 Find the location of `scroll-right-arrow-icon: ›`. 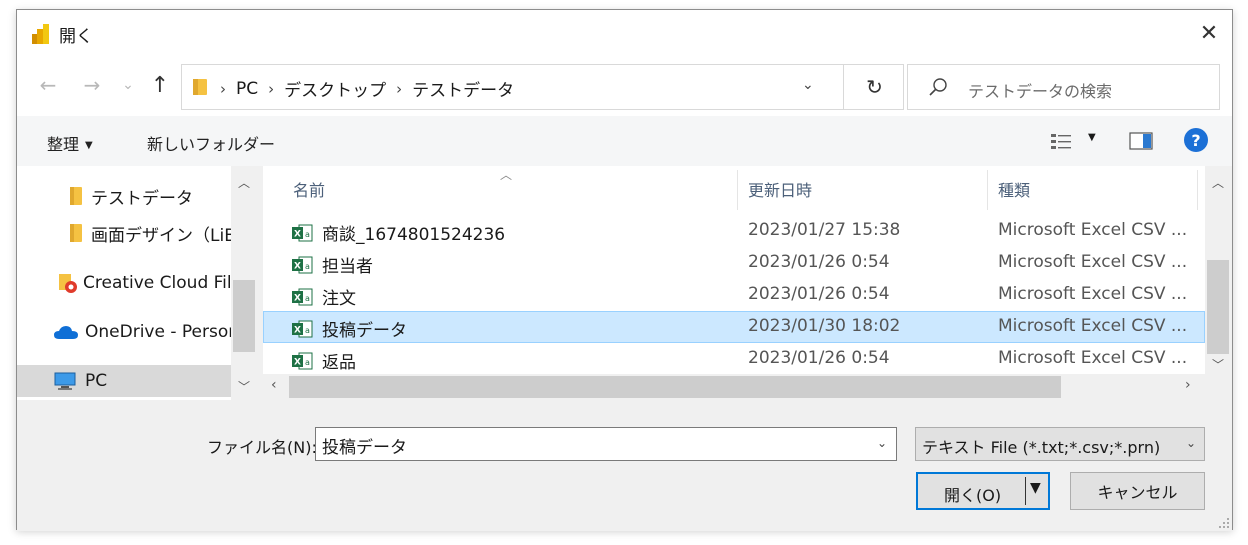

scroll-right-arrow-icon: › is located at coordinates (1188, 385).